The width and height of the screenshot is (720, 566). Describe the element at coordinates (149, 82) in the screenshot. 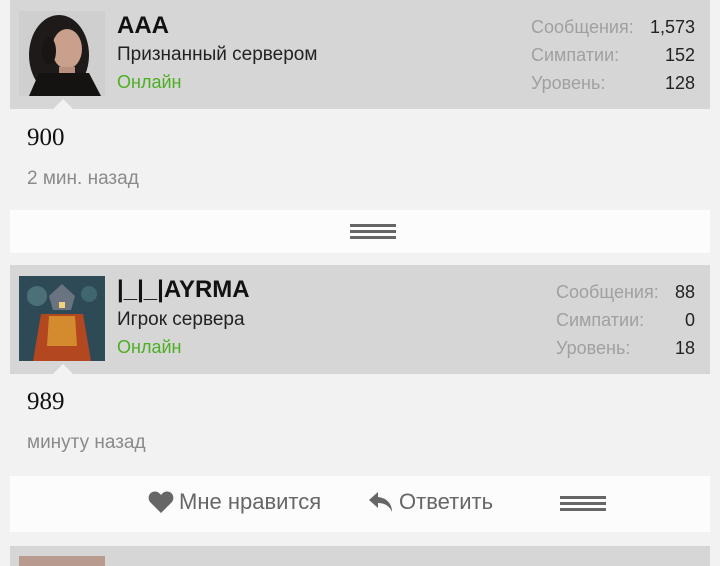

I see `post-1-online-status: Онлайн` at that location.